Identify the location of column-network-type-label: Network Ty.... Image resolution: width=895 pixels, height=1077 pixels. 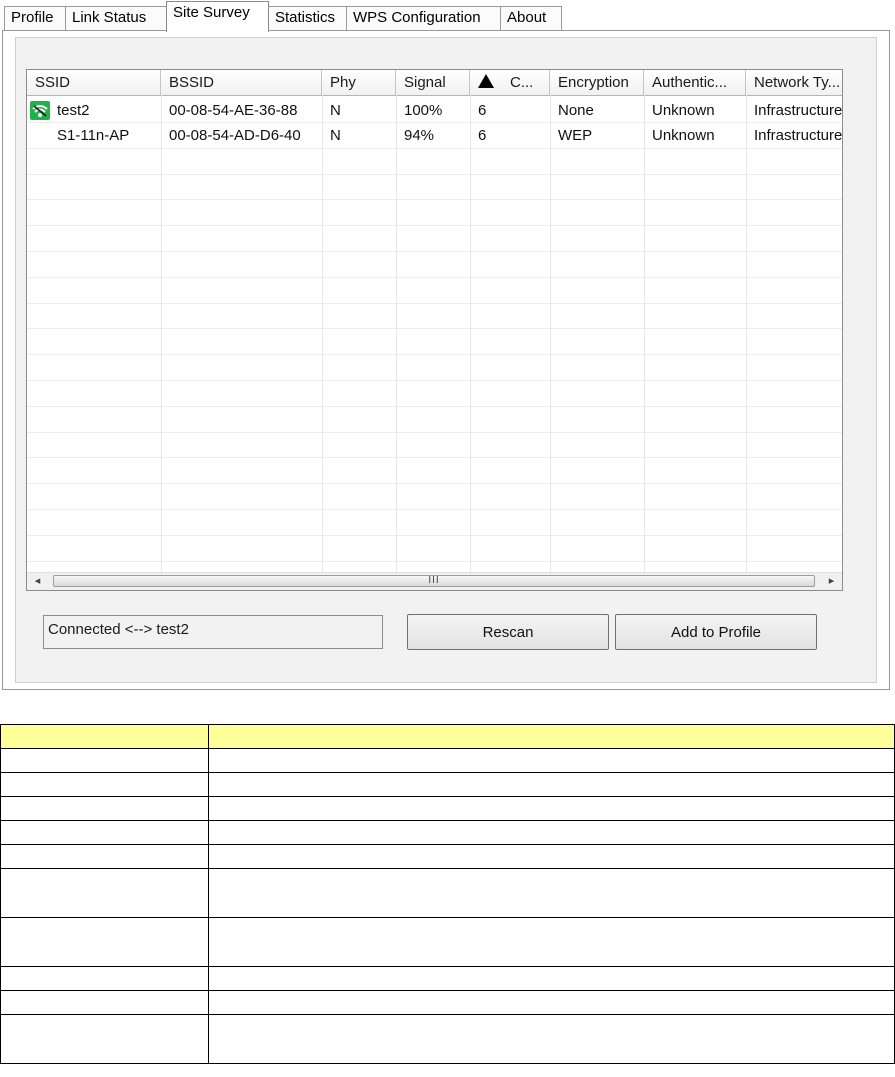
(797, 82).